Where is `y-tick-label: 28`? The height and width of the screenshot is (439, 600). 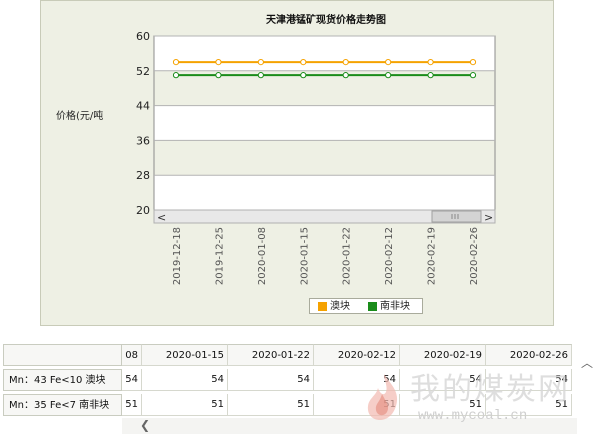 y-tick-label: 28 is located at coordinates (143, 175).